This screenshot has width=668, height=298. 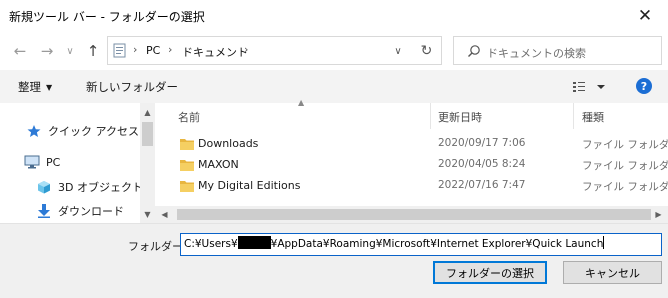 What do you see at coordinates (211, 244) in the screenshot?
I see `folder-path-start: C:¥Users¥` at bounding box center [211, 244].